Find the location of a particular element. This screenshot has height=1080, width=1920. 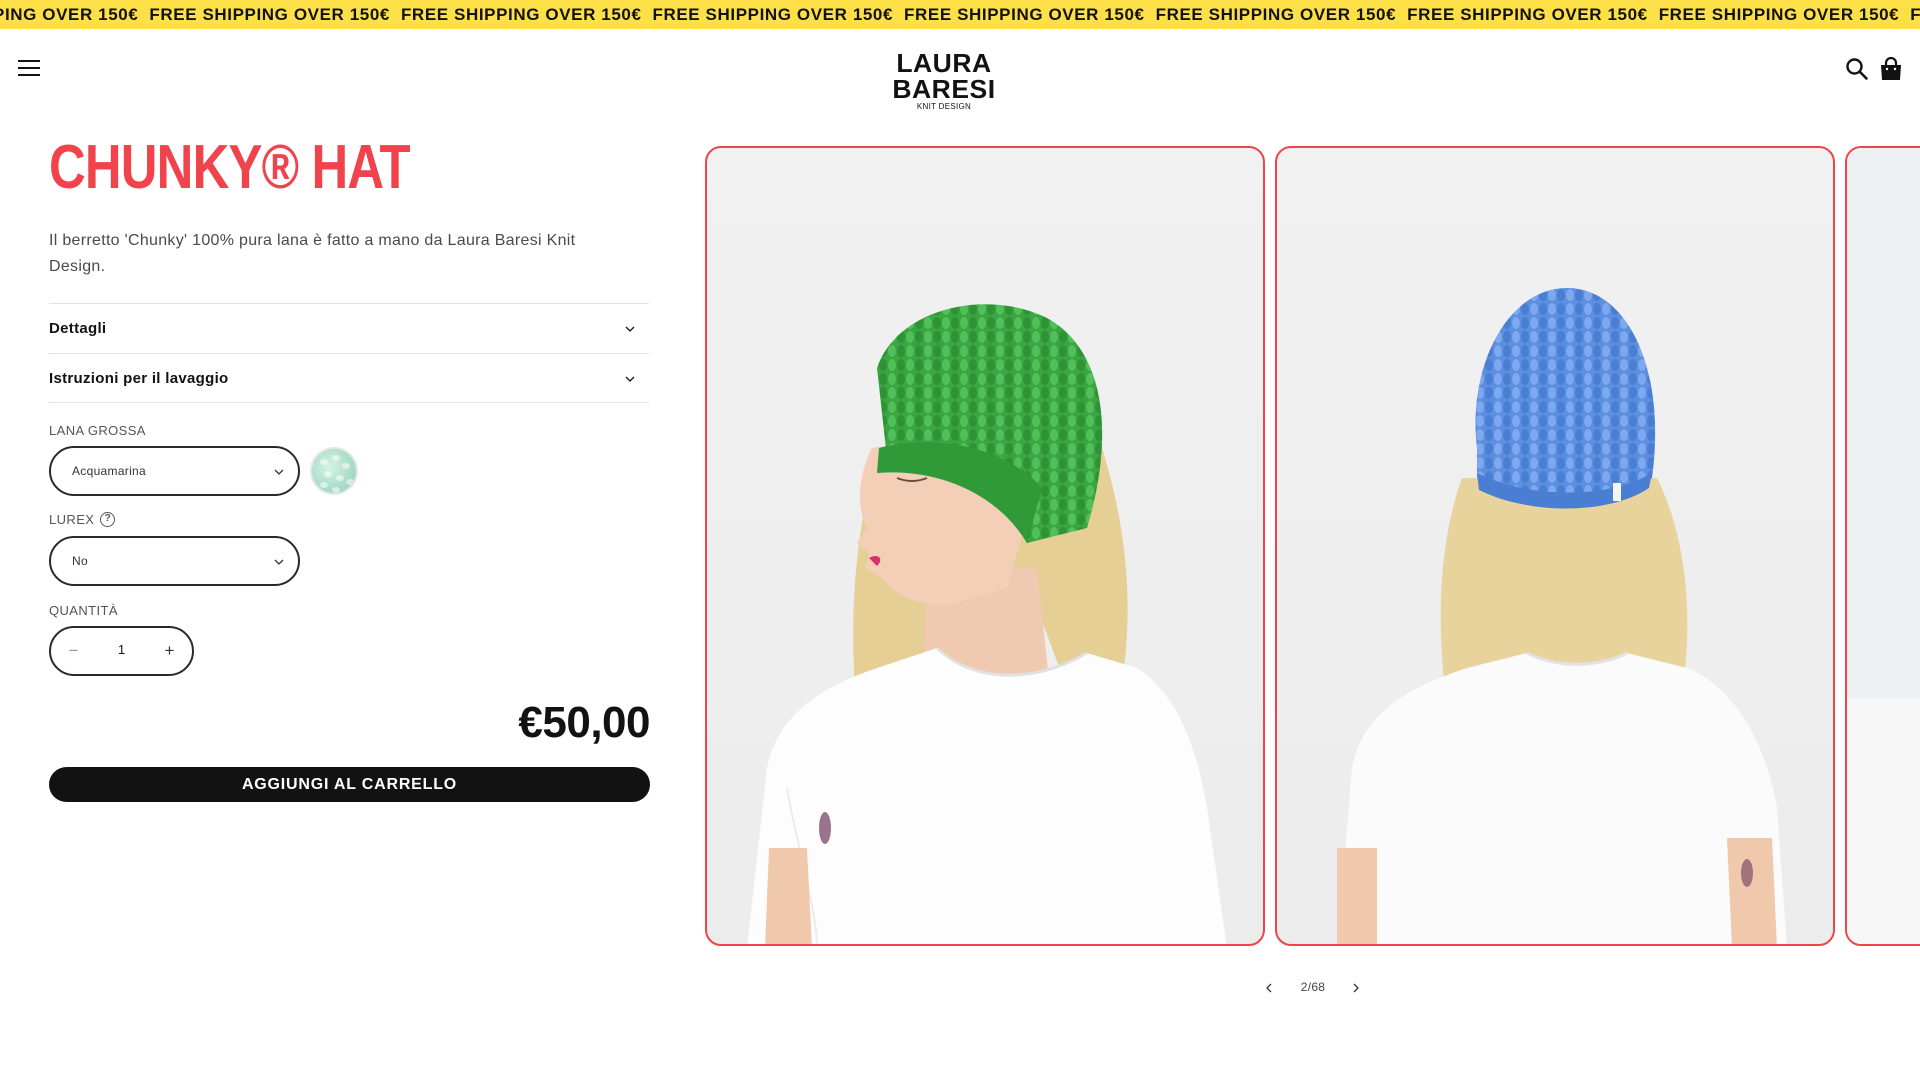

chevron-right-icon is located at coordinates (1356, 988).